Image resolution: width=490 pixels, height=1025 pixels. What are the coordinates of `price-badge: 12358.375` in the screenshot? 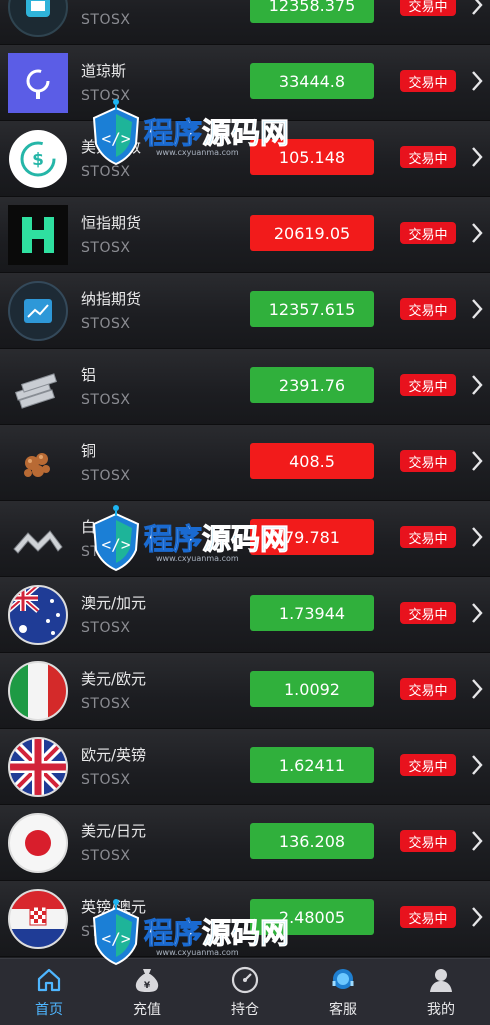 It's located at (312, 11).